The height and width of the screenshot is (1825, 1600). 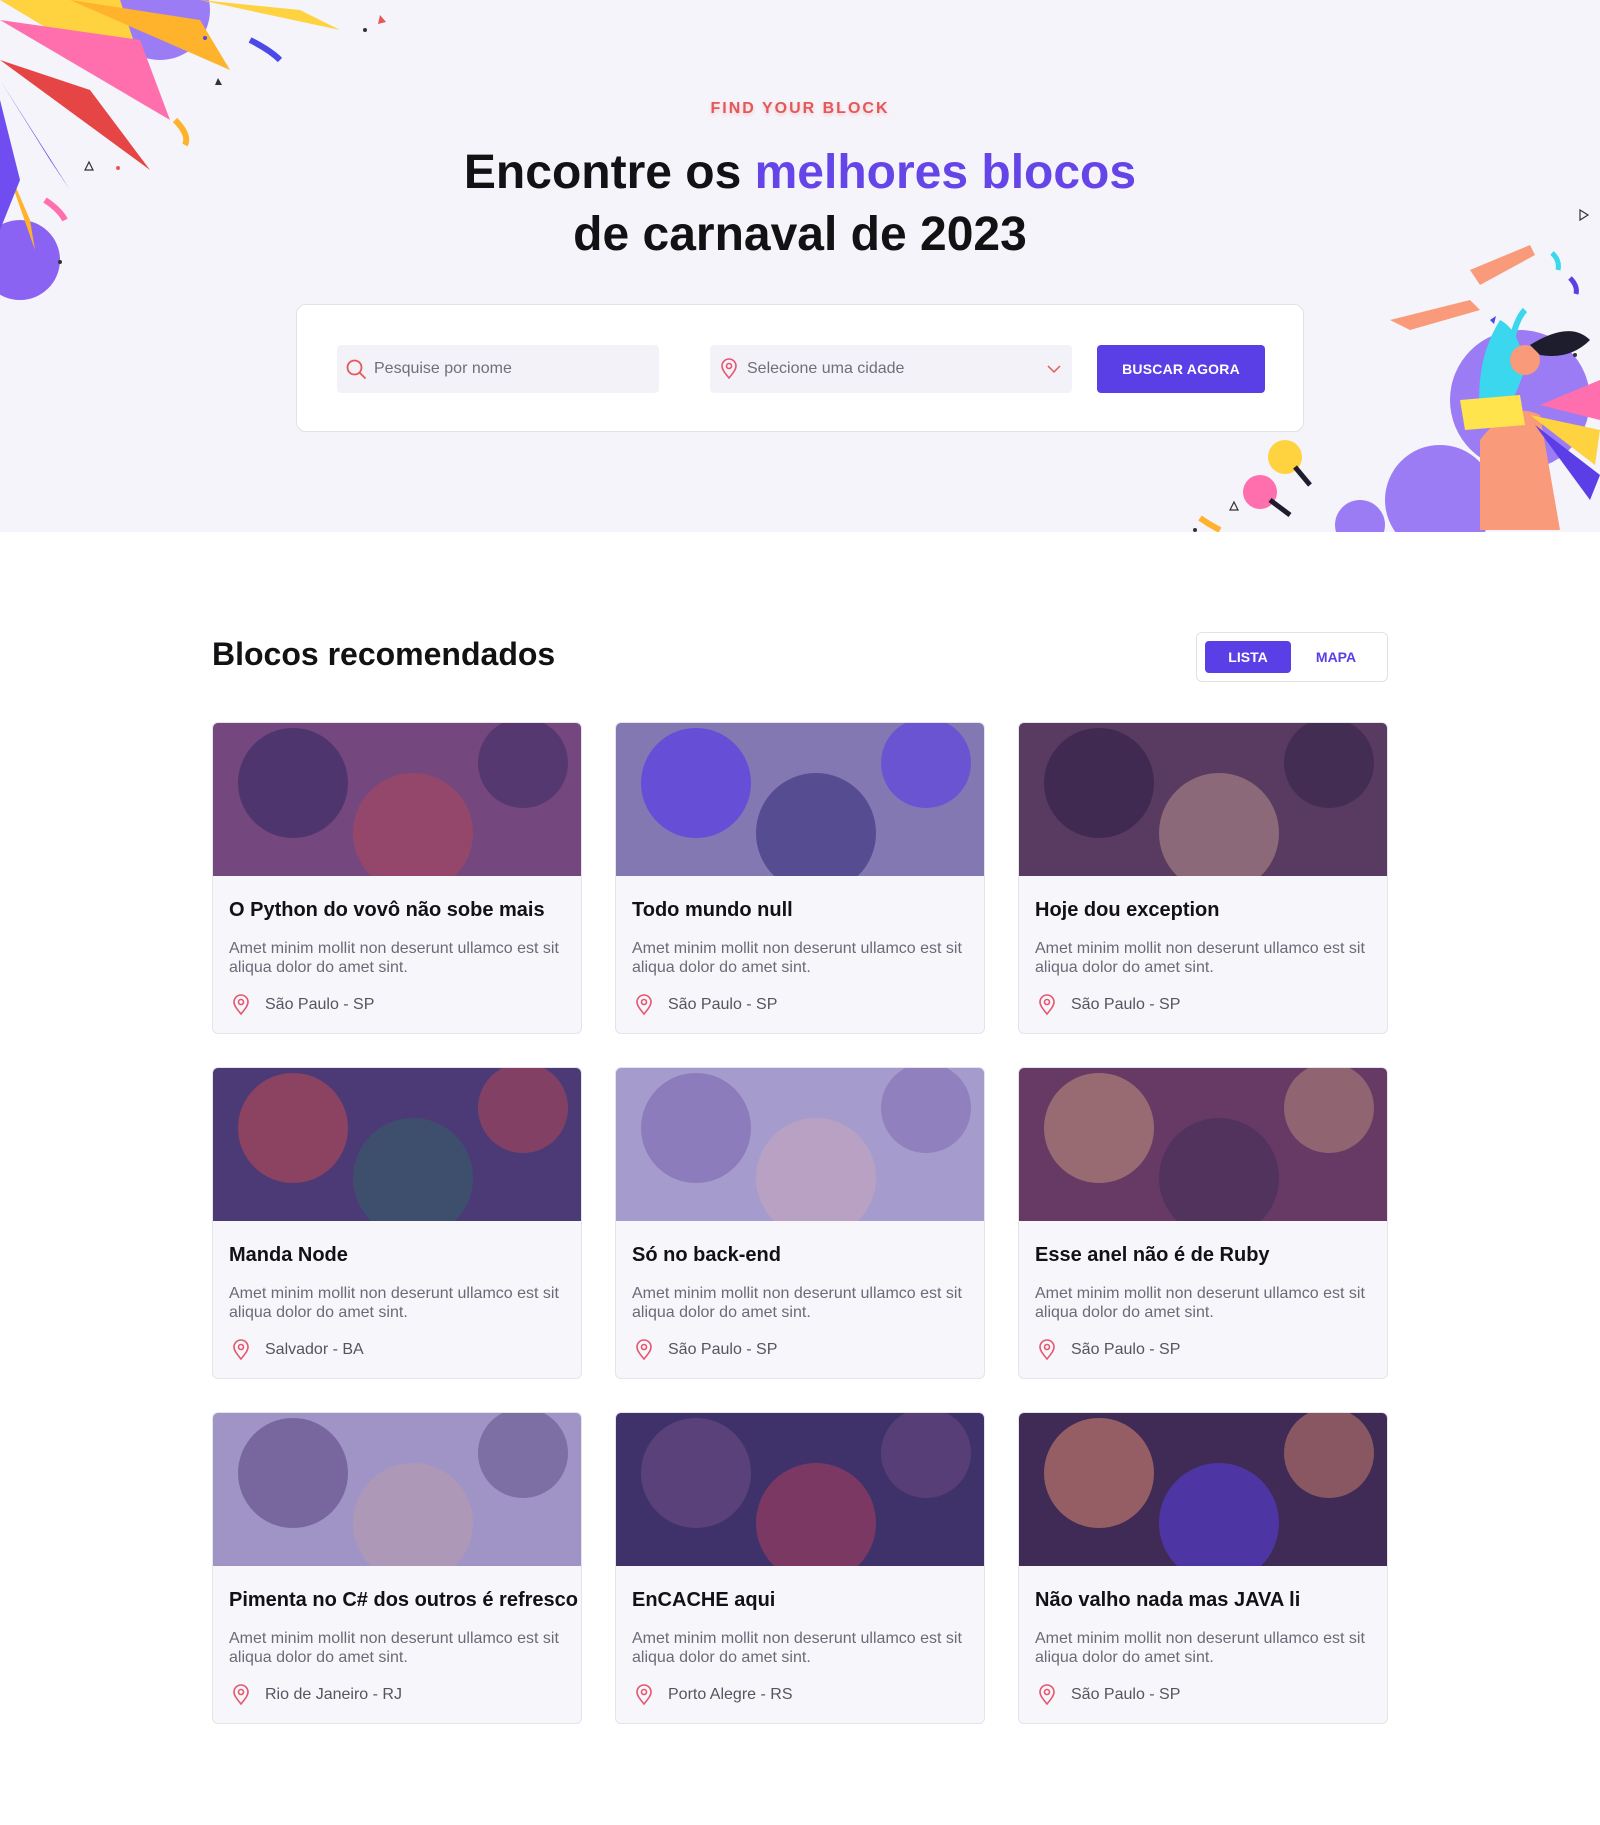 I want to click on section-title: Blocos recomendados, so click(x=384, y=654).